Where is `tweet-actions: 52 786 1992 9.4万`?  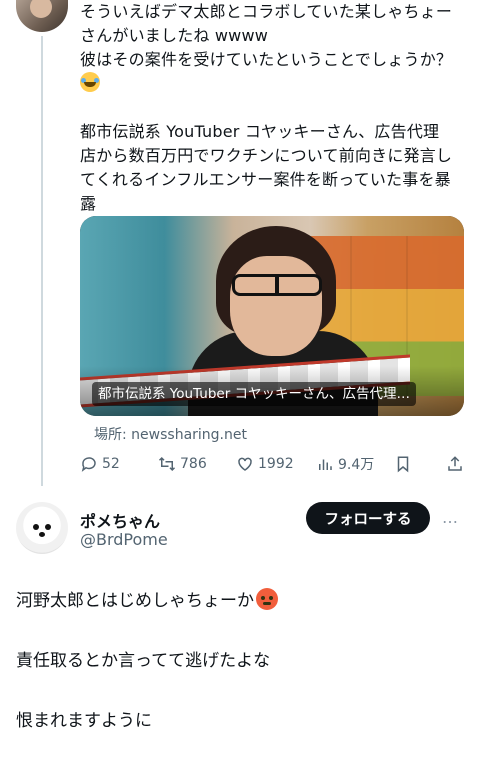
tweet-actions: 52 786 1992 9.4万 is located at coordinates (275, 464).